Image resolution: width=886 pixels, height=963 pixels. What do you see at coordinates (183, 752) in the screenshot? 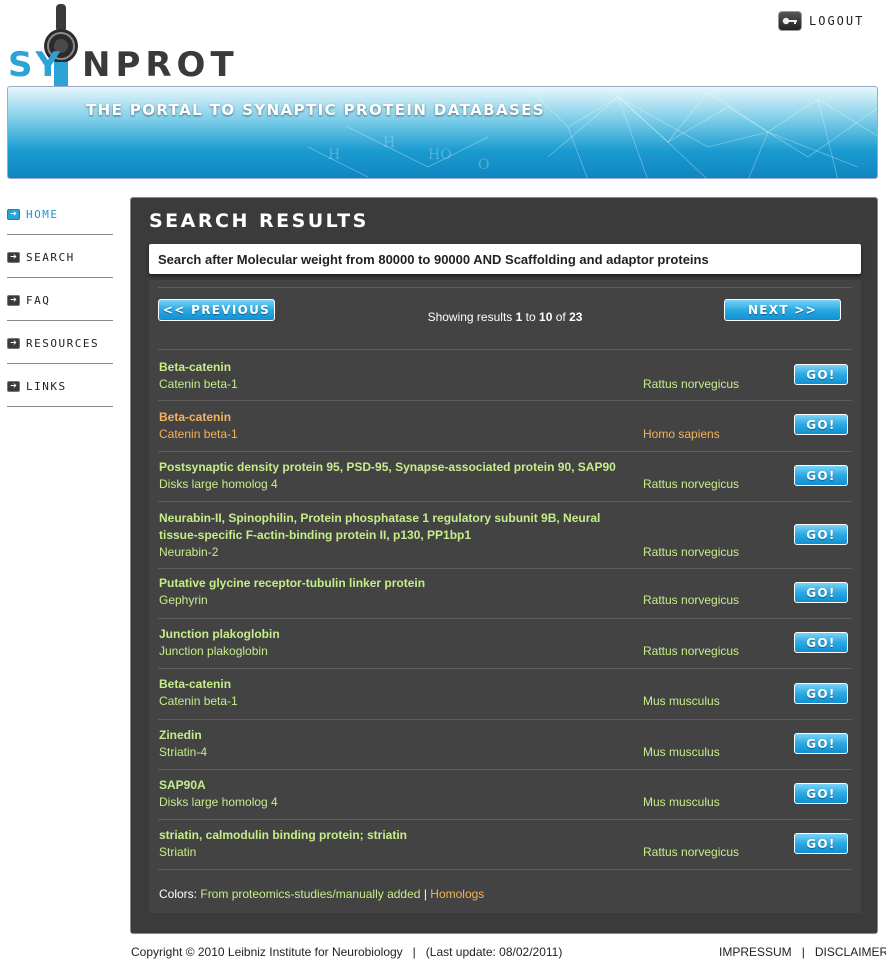
I see `result-subtitle: Striatin-4` at bounding box center [183, 752].